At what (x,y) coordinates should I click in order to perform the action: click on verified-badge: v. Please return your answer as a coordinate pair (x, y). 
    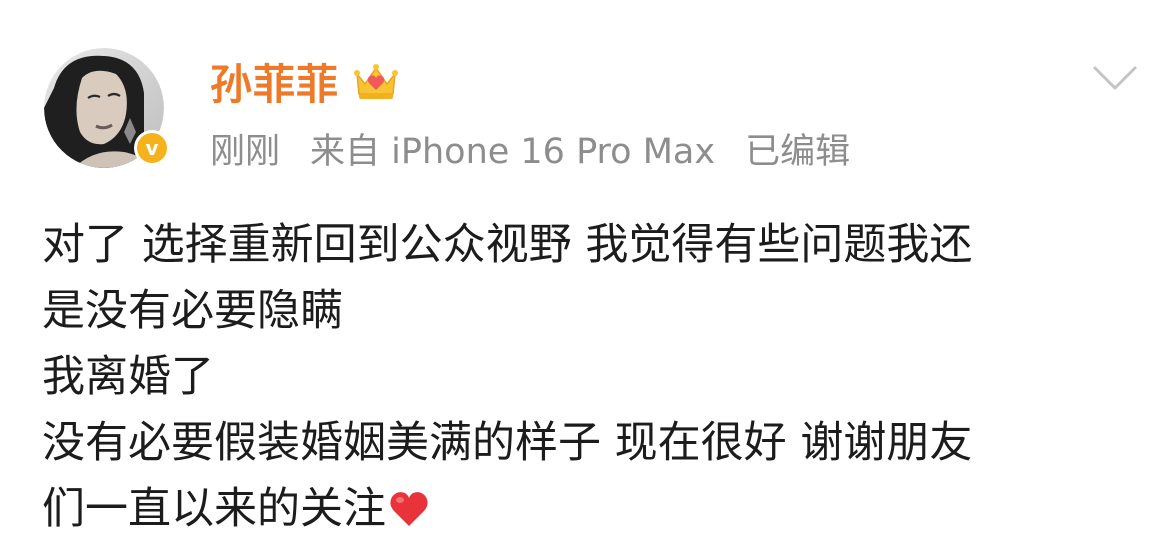
    Looking at the image, I should click on (152, 148).